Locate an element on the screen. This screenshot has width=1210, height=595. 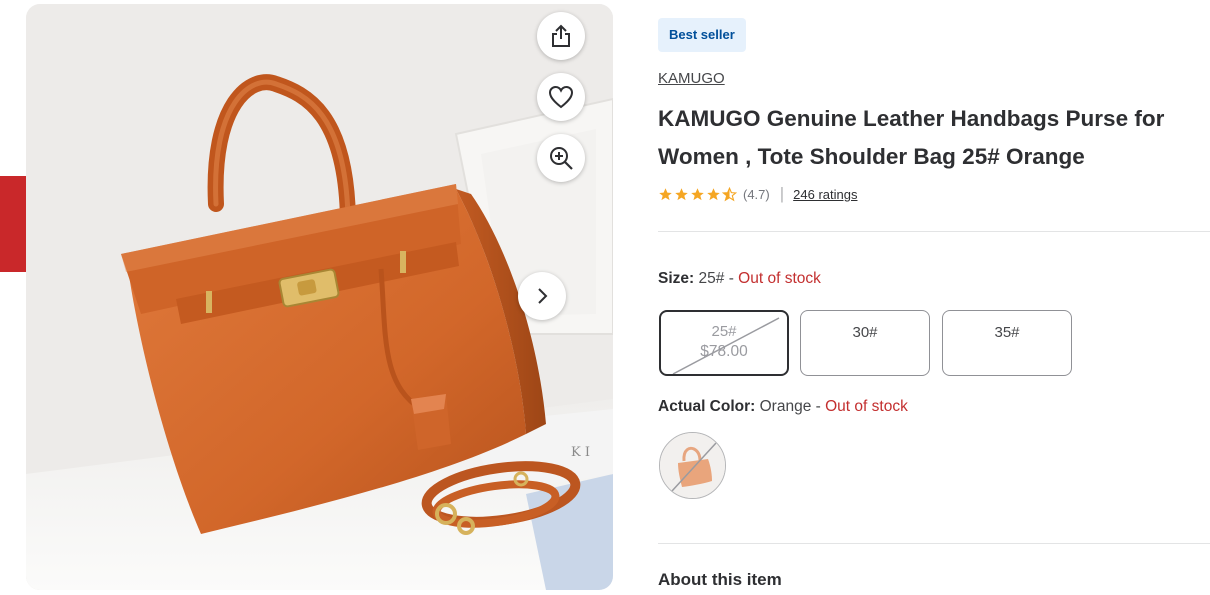
rating-summary: (4.7) | 246 ratings is located at coordinates (757, 194).